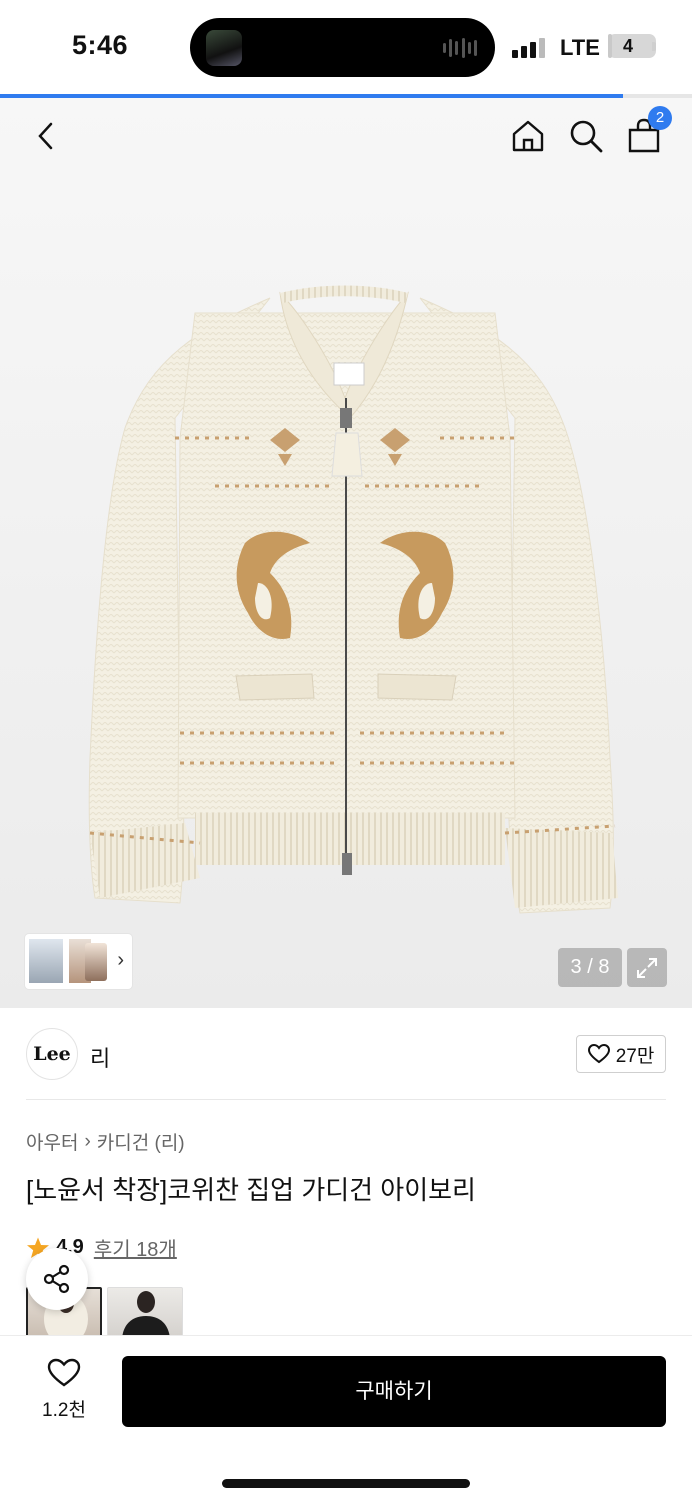 Image resolution: width=692 pixels, height=1500 pixels. What do you see at coordinates (64, 1410) in the screenshot?
I see `product-like-count: 1.2천` at bounding box center [64, 1410].